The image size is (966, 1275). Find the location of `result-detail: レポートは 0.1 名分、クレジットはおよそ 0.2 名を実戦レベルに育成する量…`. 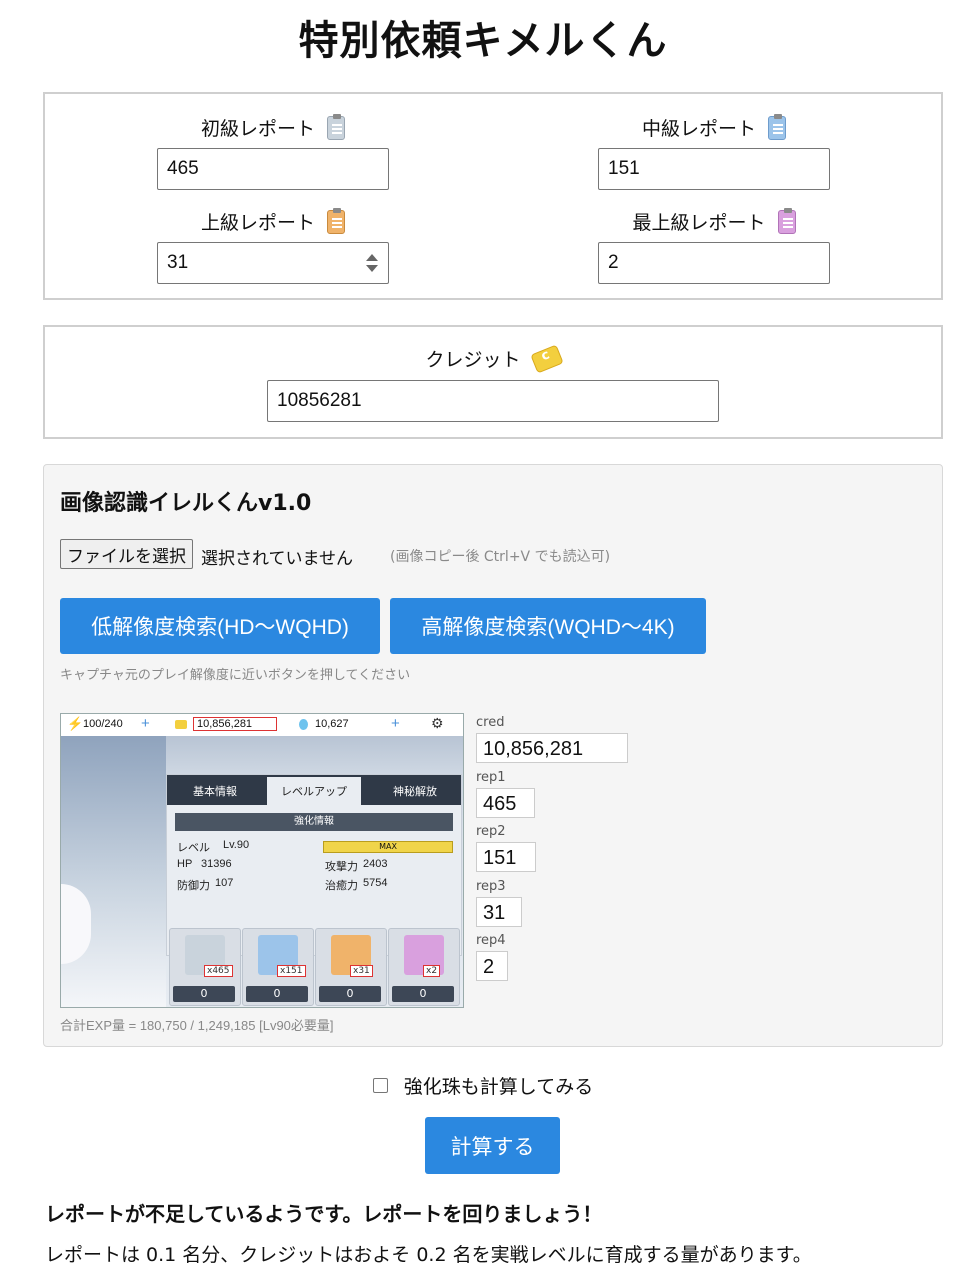

result-detail: レポートは 0.1 名分、クレジットはおよそ 0.2 名を実戦レベルに育成する量… is located at coordinates (428, 1255).